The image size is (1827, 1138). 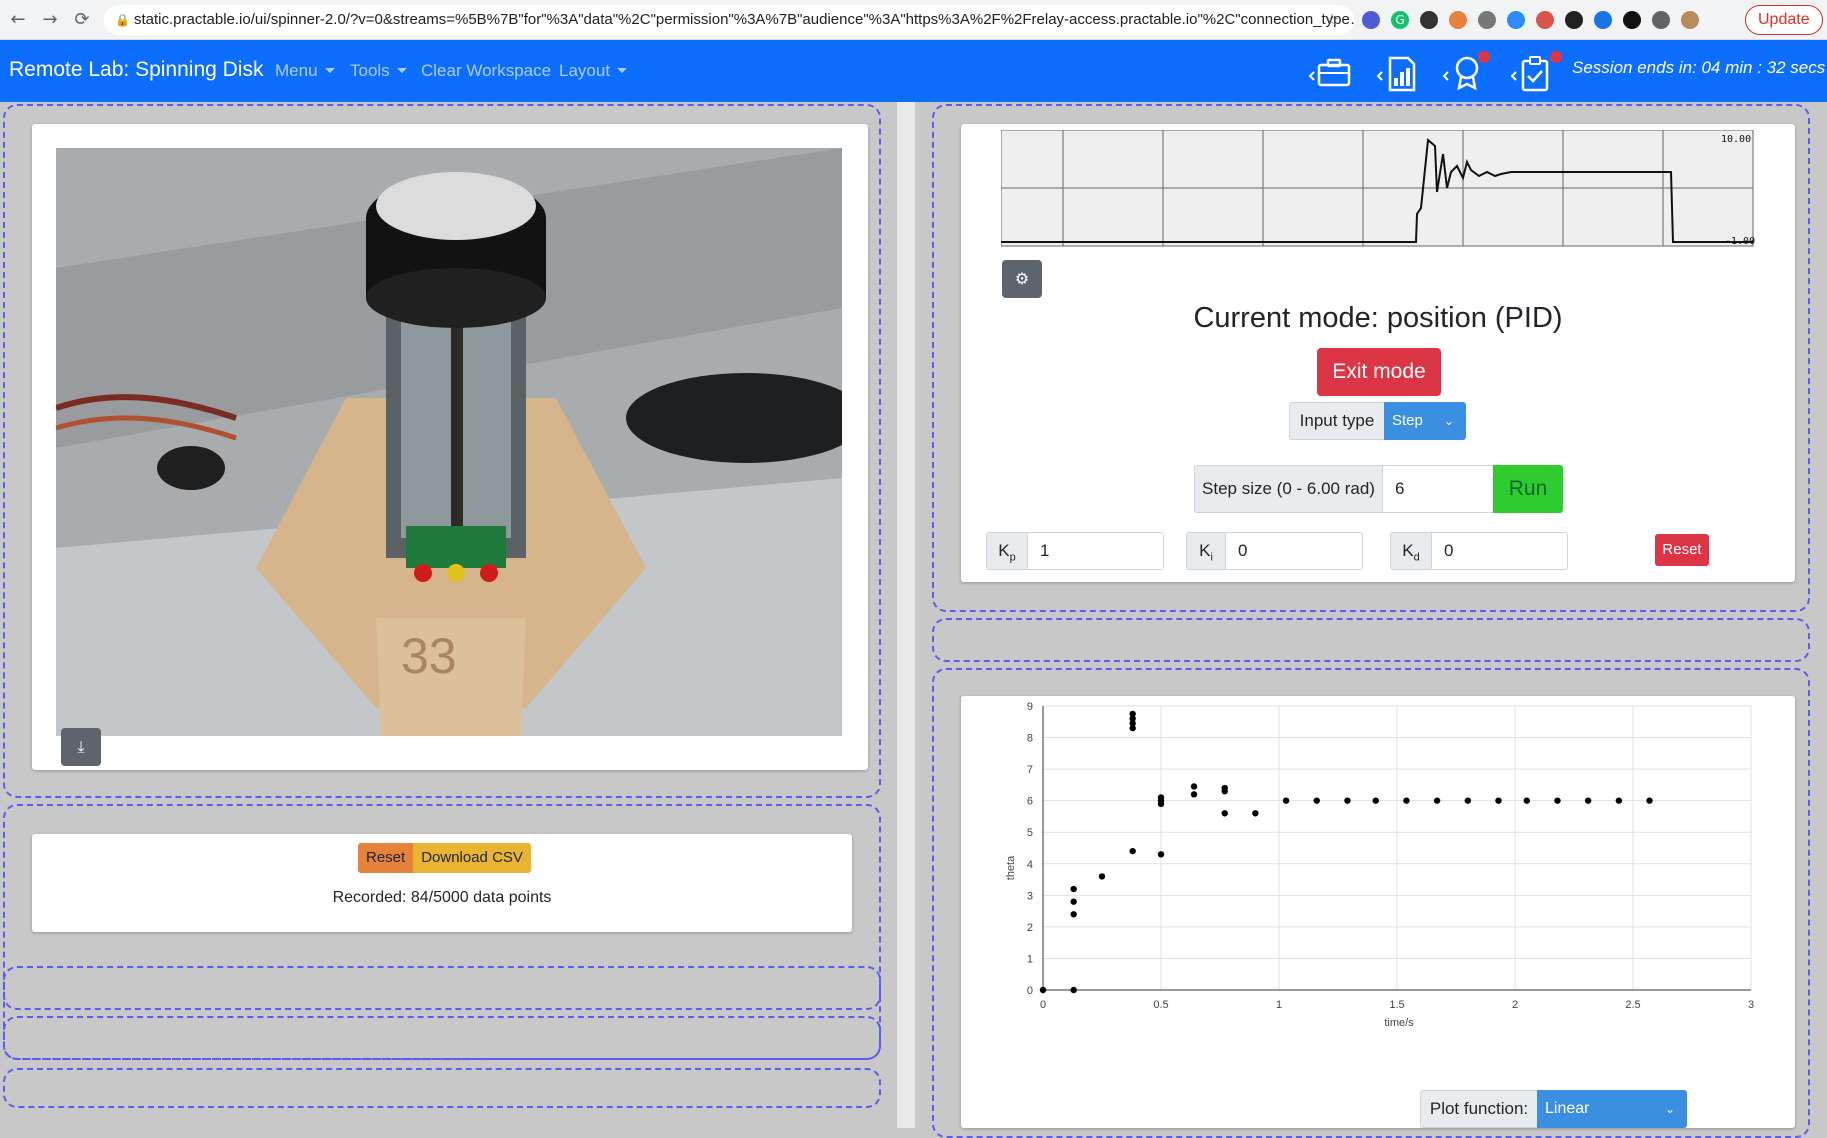 What do you see at coordinates (1378, 188) in the screenshot?
I see `mini-graph: 10.00 -1.00` at bounding box center [1378, 188].